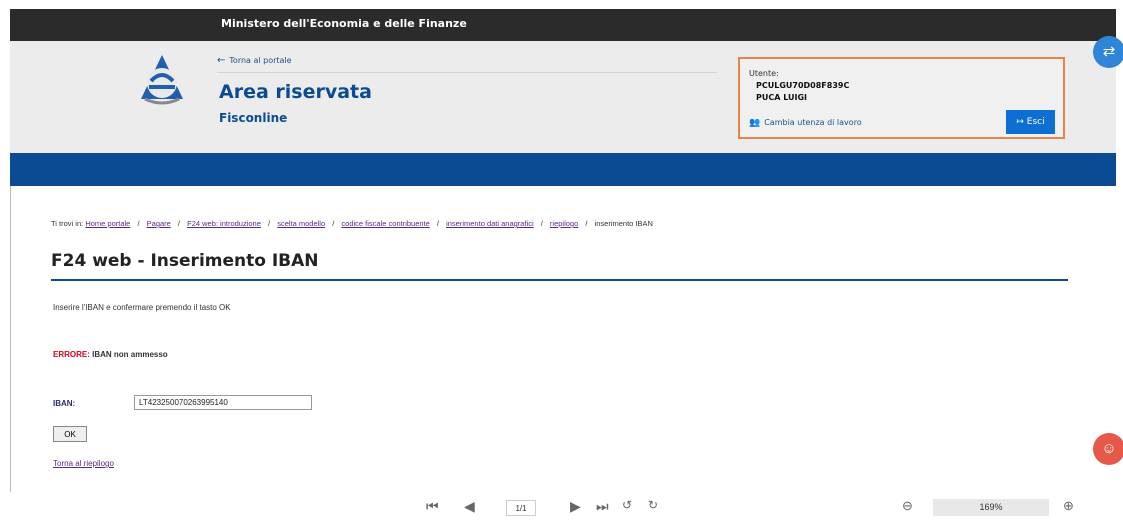 This screenshot has width=1123, height=520. What do you see at coordinates (185, 261) in the screenshot?
I see `page-title: F24 web - Inserimento IBAN` at bounding box center [185, 261].